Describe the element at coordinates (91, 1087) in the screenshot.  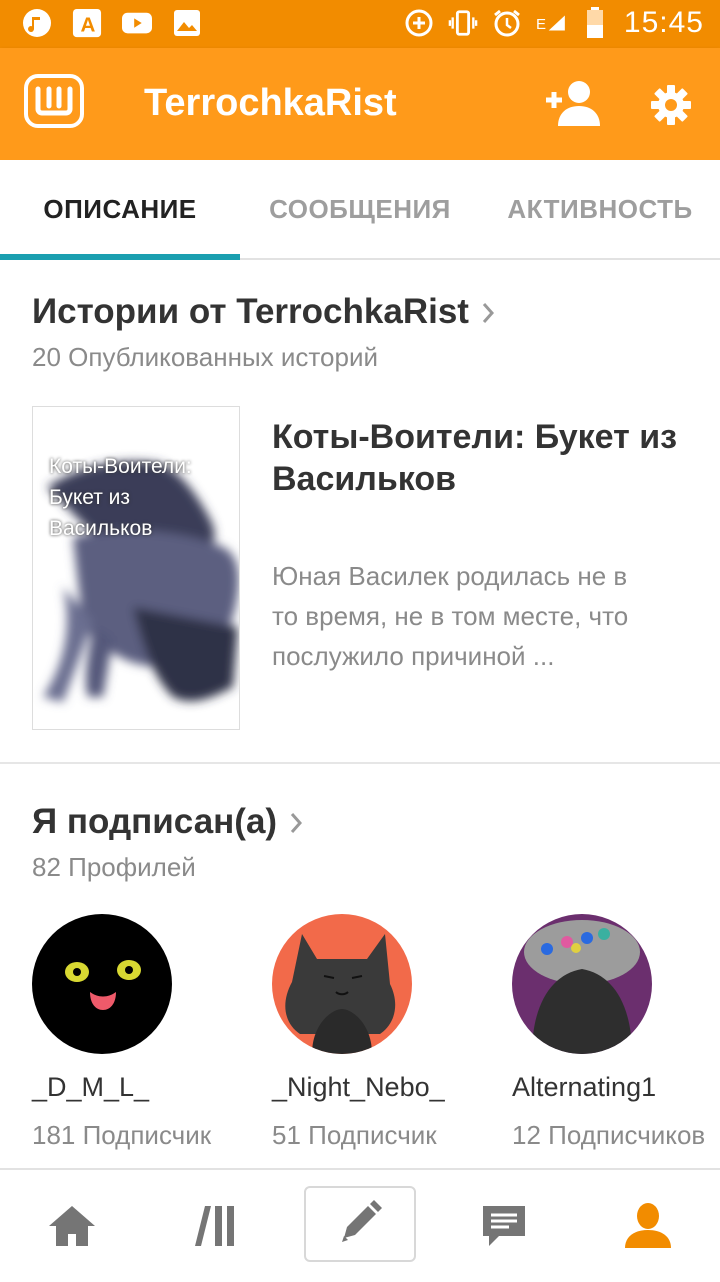
I see `profile-name: _D_M_L_` at that location.